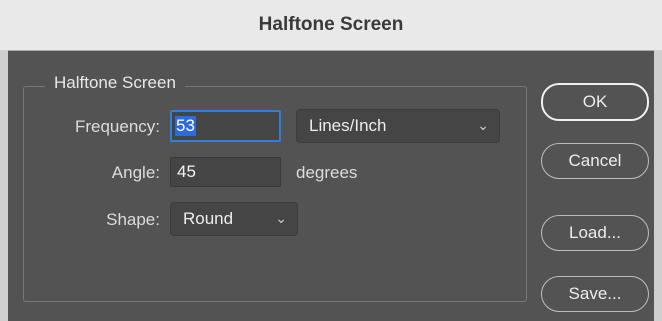 This screenshot has height=321, width=662. What do you see at coordinates (398, 126) in the screenshot?
I see `frequency-unit-select: Lines/Inch ⌄` at bounding box center [398, 126].